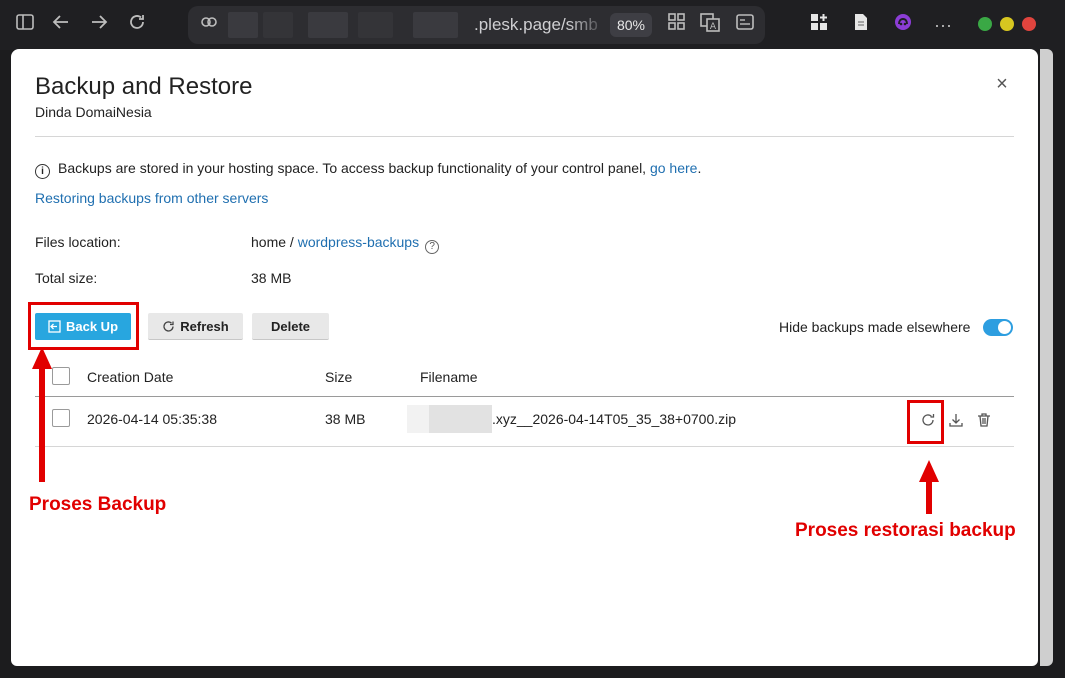 This screenshot has width=1065, height=678. What do you see at coordinates (903, 25) in the screenshot?
I see `profile-icon` at bounding box center [903, 25].